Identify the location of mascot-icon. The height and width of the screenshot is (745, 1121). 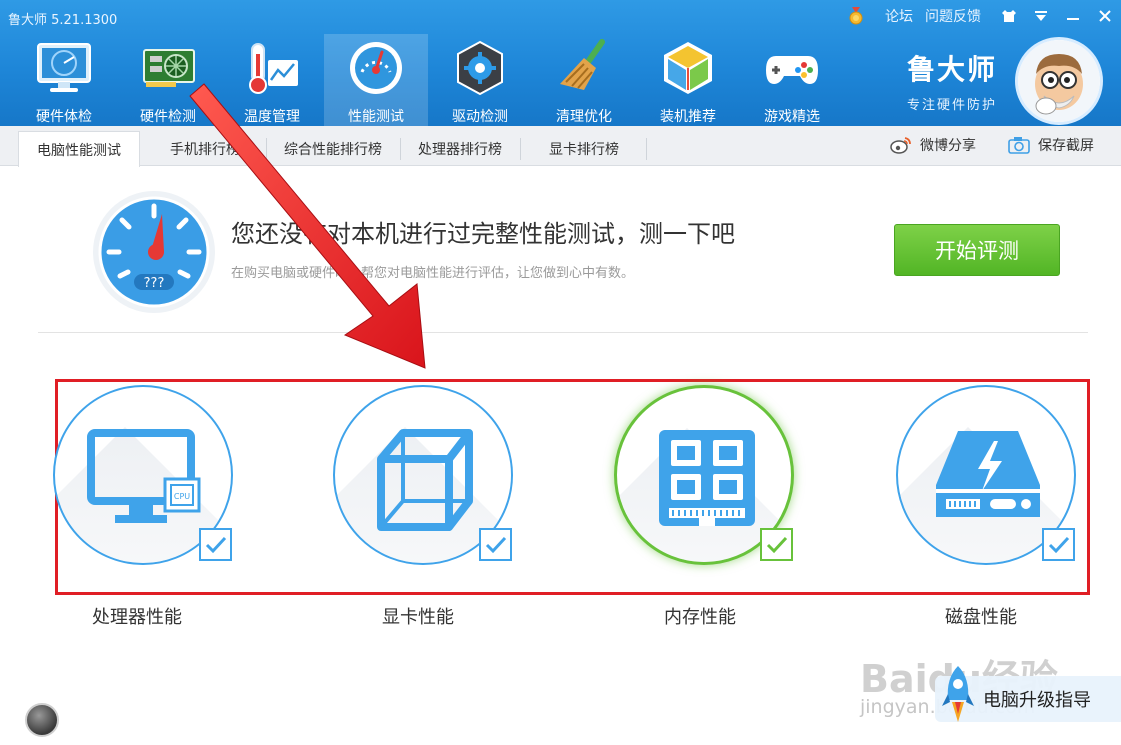
(1059, 81).